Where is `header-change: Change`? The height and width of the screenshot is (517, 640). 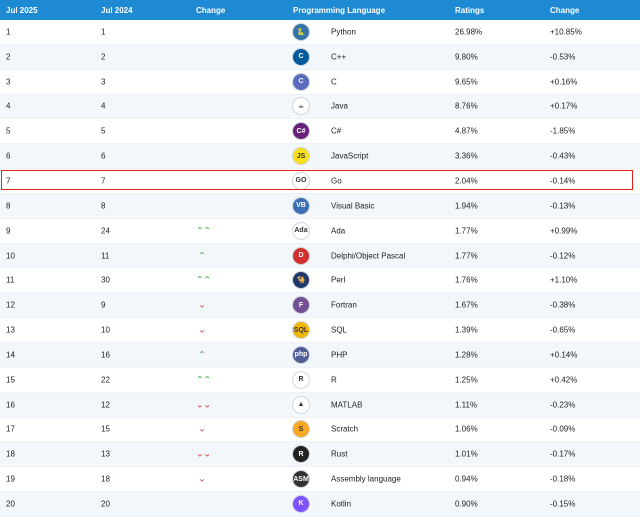 header-change: Change is located at coordinates (210, 10).